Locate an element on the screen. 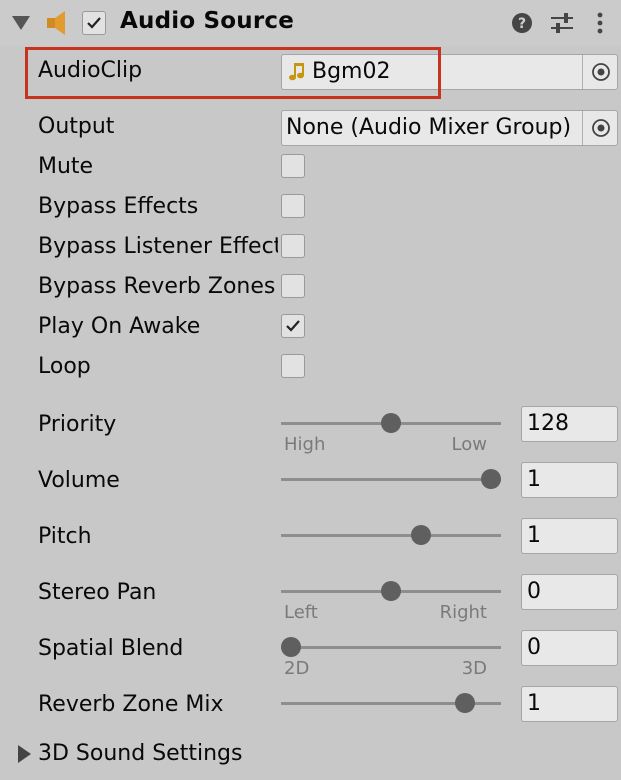 This screenshot has height=780, width=621. stereo-pan-slider-thumb is located at coordinates (391, 591).